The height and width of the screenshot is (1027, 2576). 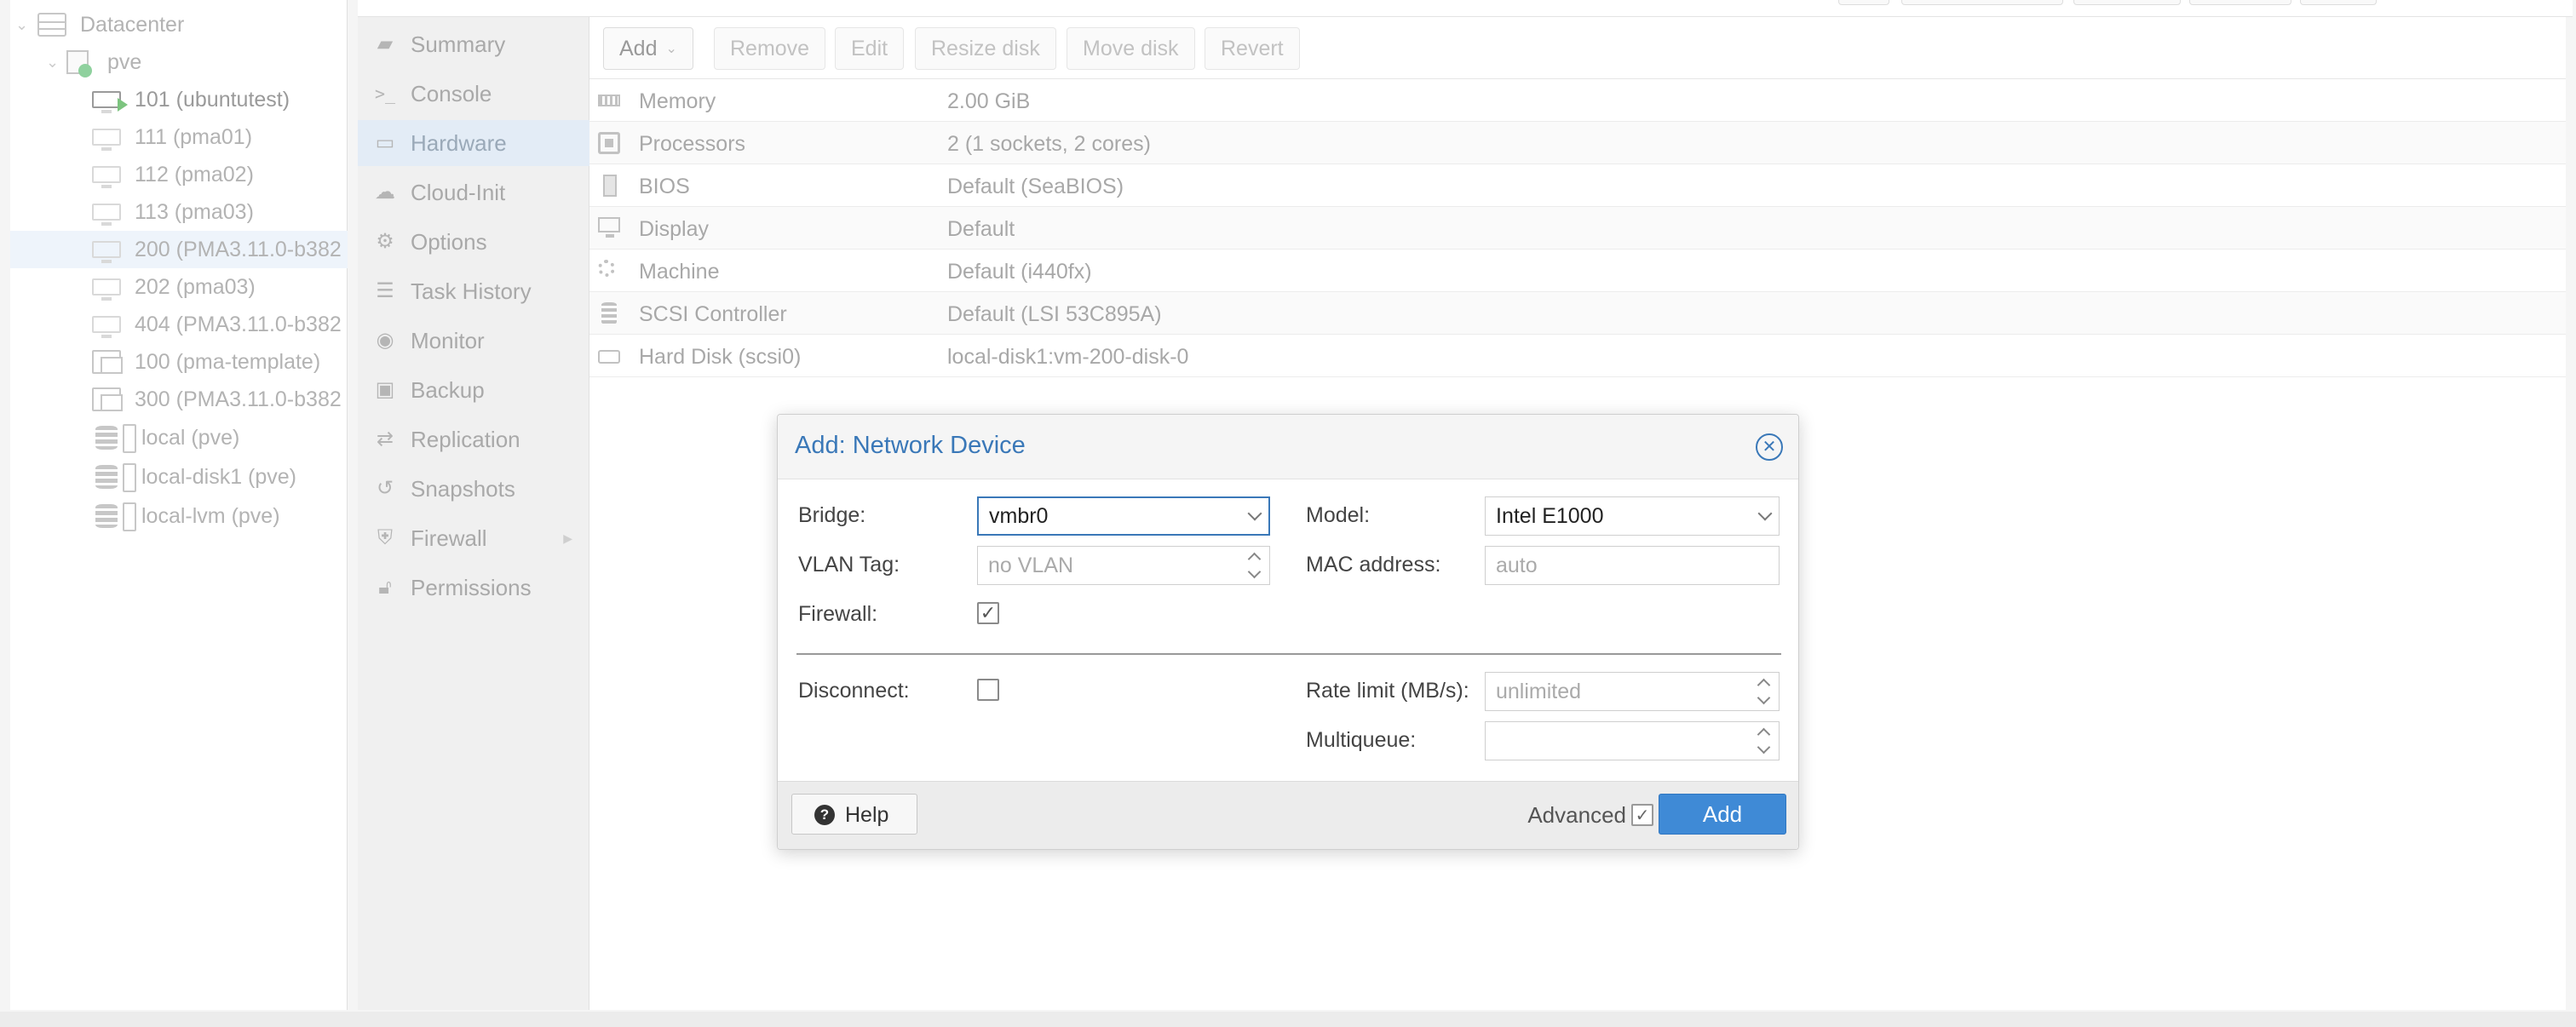 What do you see at coordinates (609, 100) in the screenshot?
I see `memory-icon` at bounding box center [609, 100].